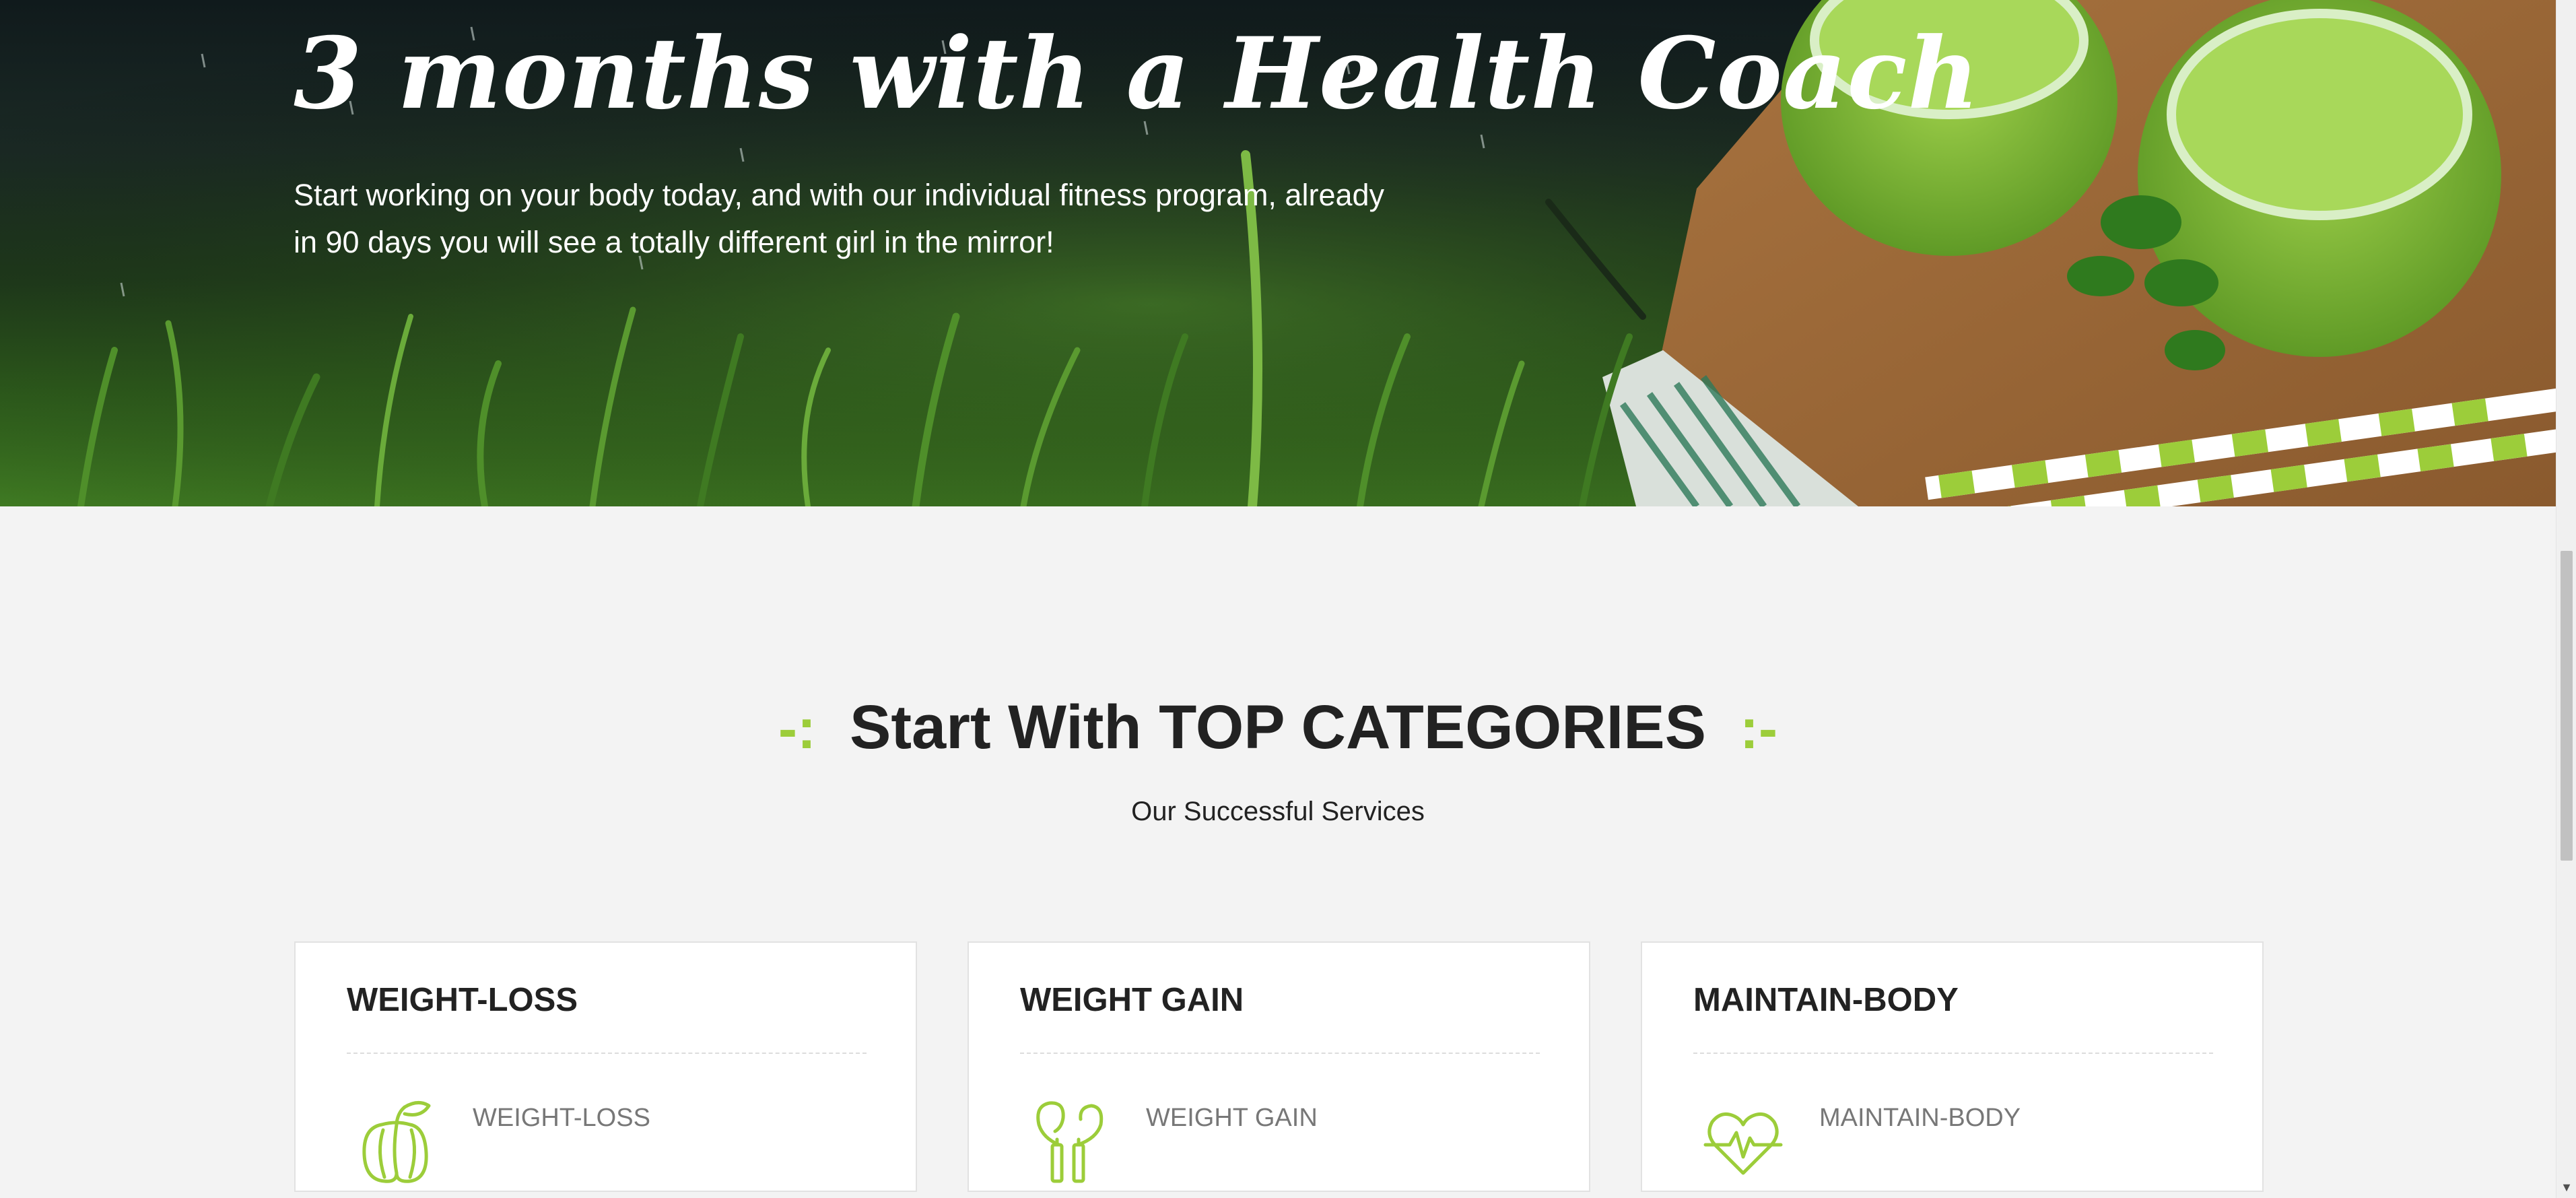 The image size is (2576, 1198). I want to click on section-title-prefix: Start With, so click(996, 727).